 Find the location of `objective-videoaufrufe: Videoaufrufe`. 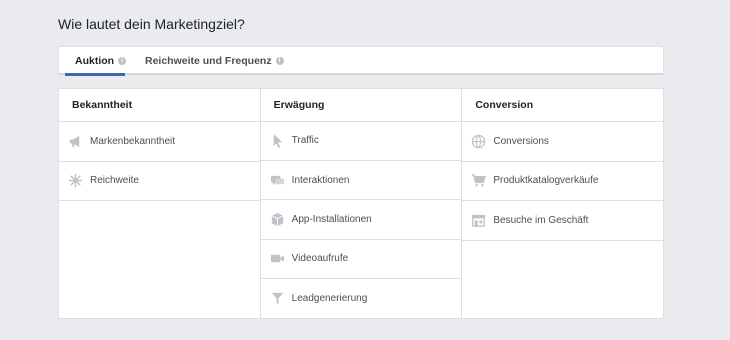

objective-videoaufrufe: Videoaufrufe is located at coordinates (361, 259).